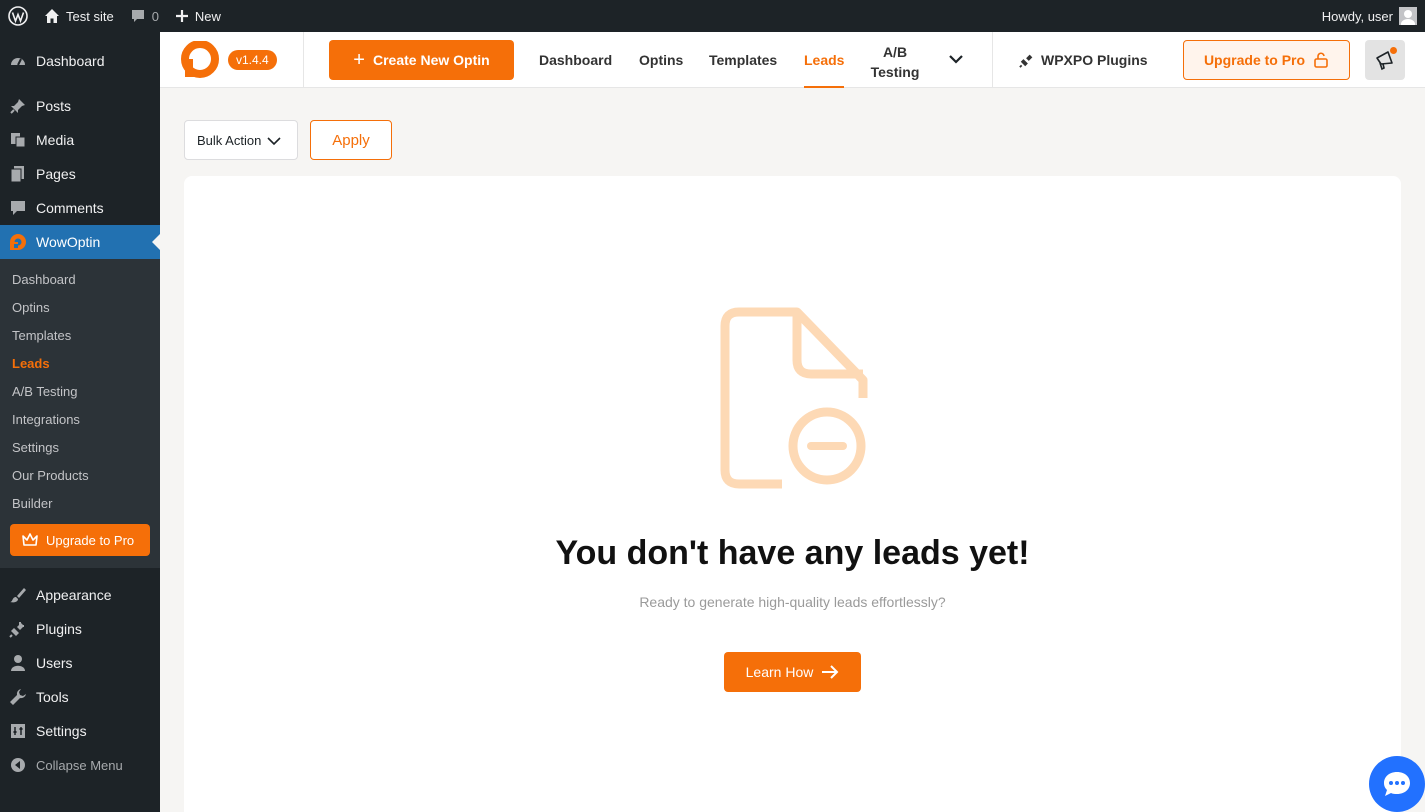 The image size is (1425, 812). Describe the element at coordinates (18, 765) in the screenshot. I see `collapse-icon` at that location.